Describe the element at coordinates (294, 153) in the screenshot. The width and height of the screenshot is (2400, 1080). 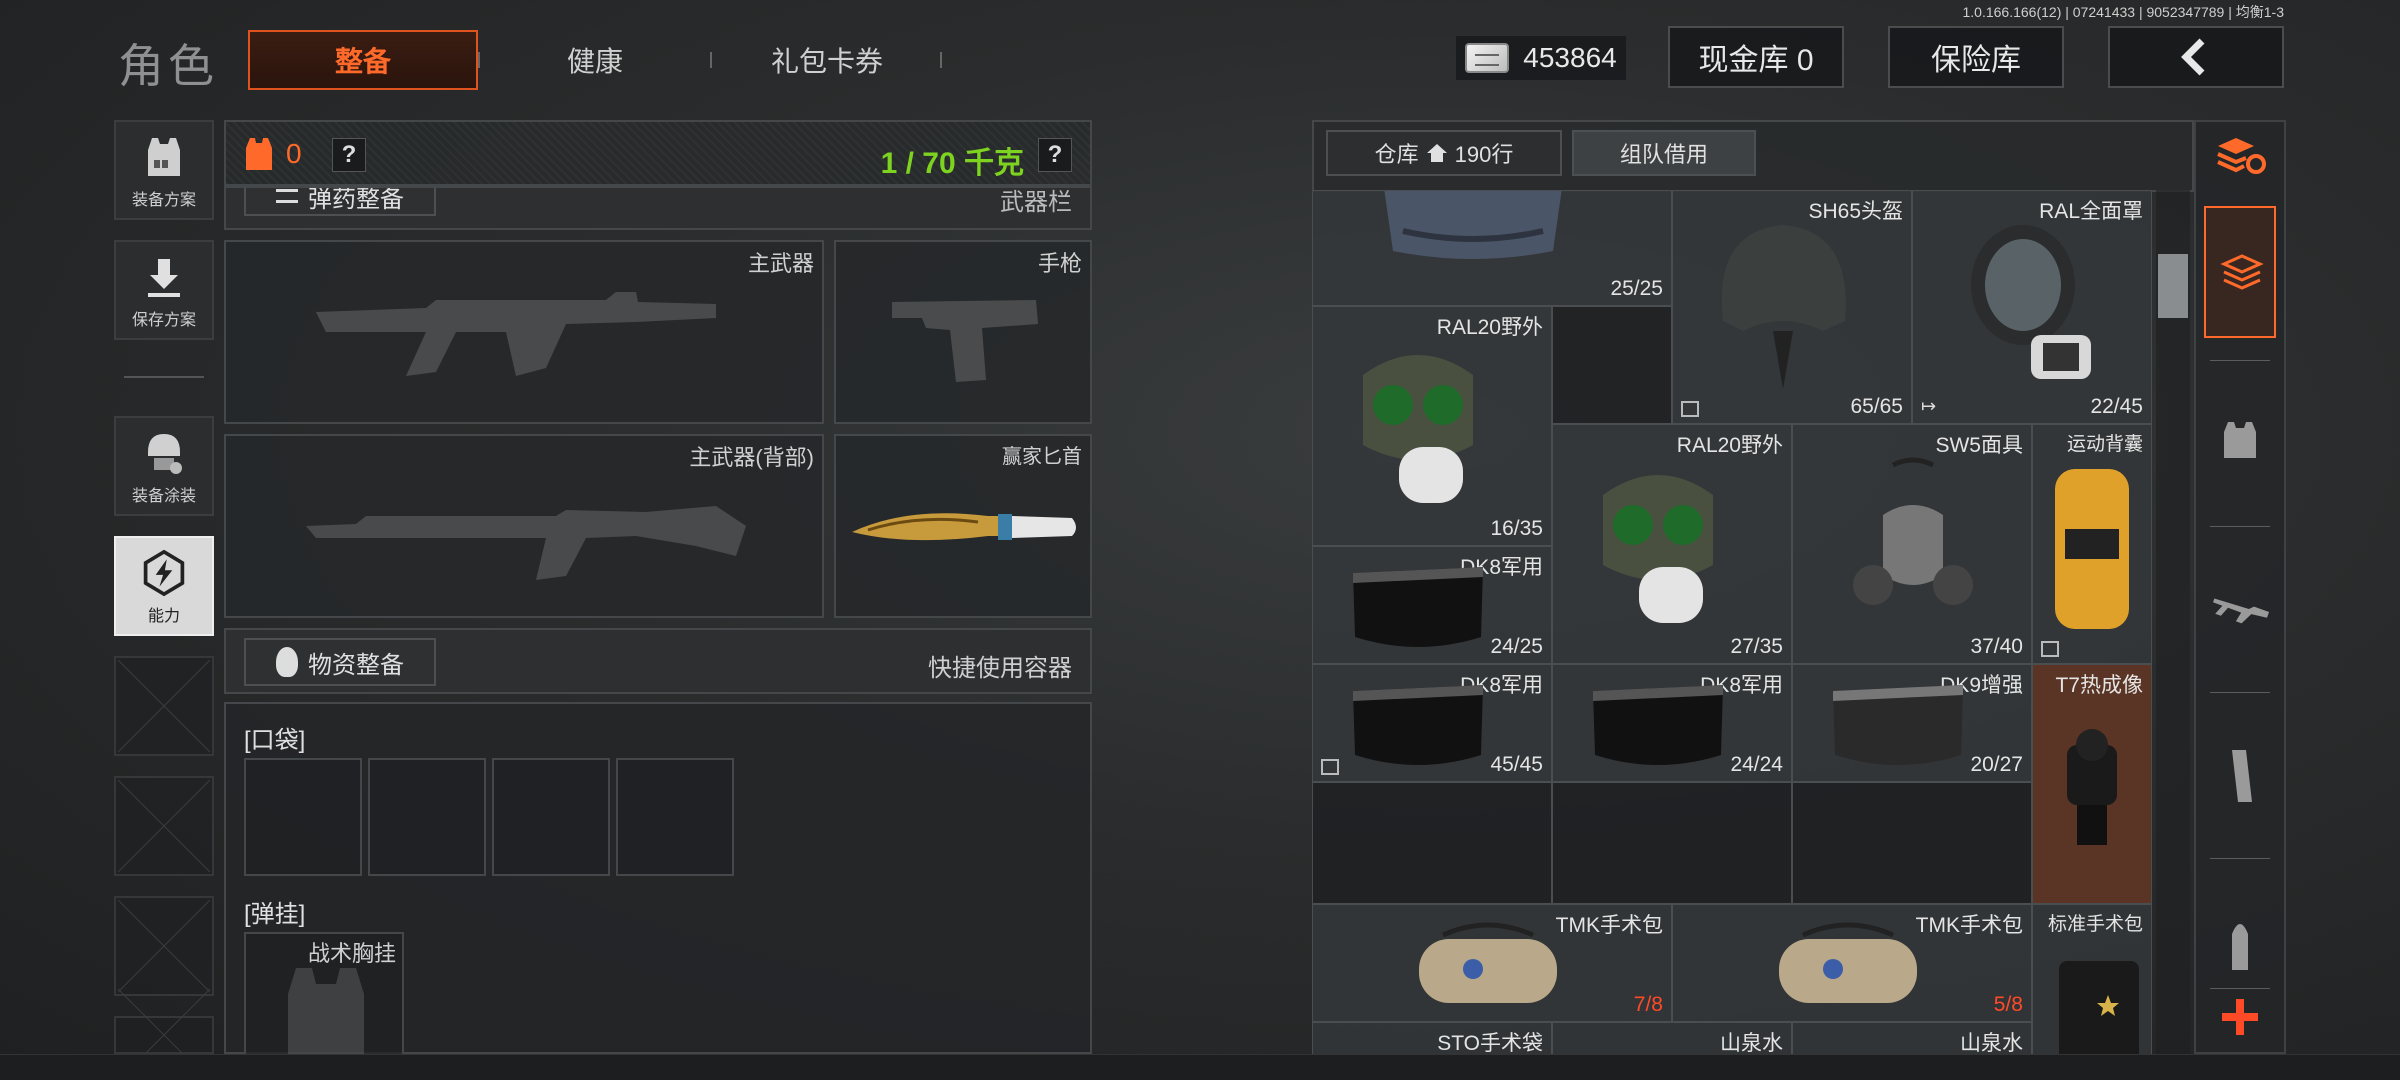
I see `armor-count: 0` at that location.